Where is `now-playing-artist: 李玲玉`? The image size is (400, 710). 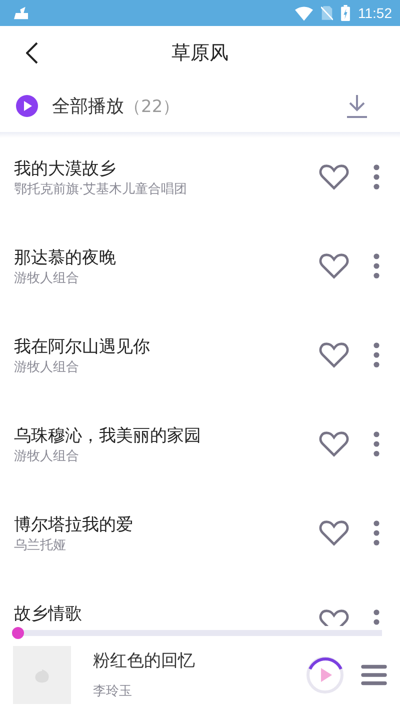 now-playing-artist: 李玲玉 is located at coordinates (113, 691).